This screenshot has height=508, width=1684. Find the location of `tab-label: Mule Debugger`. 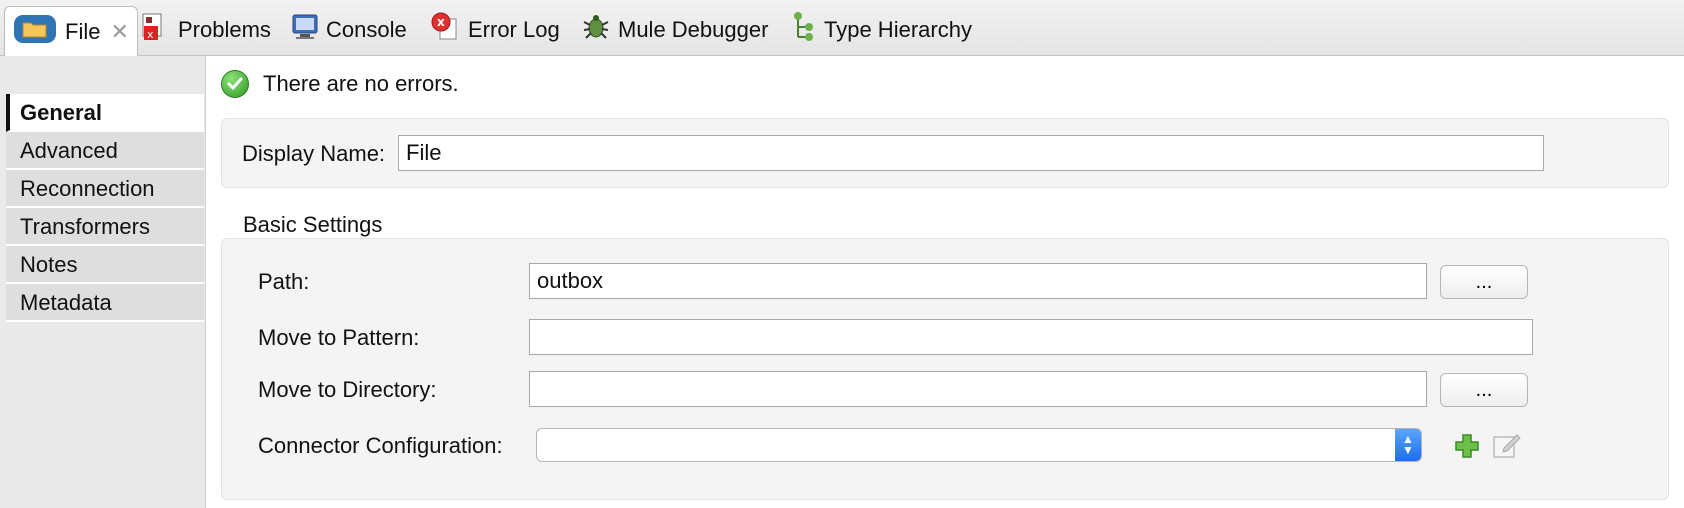

tab-label: Mule Debugger is located at coordinates (693, 29).